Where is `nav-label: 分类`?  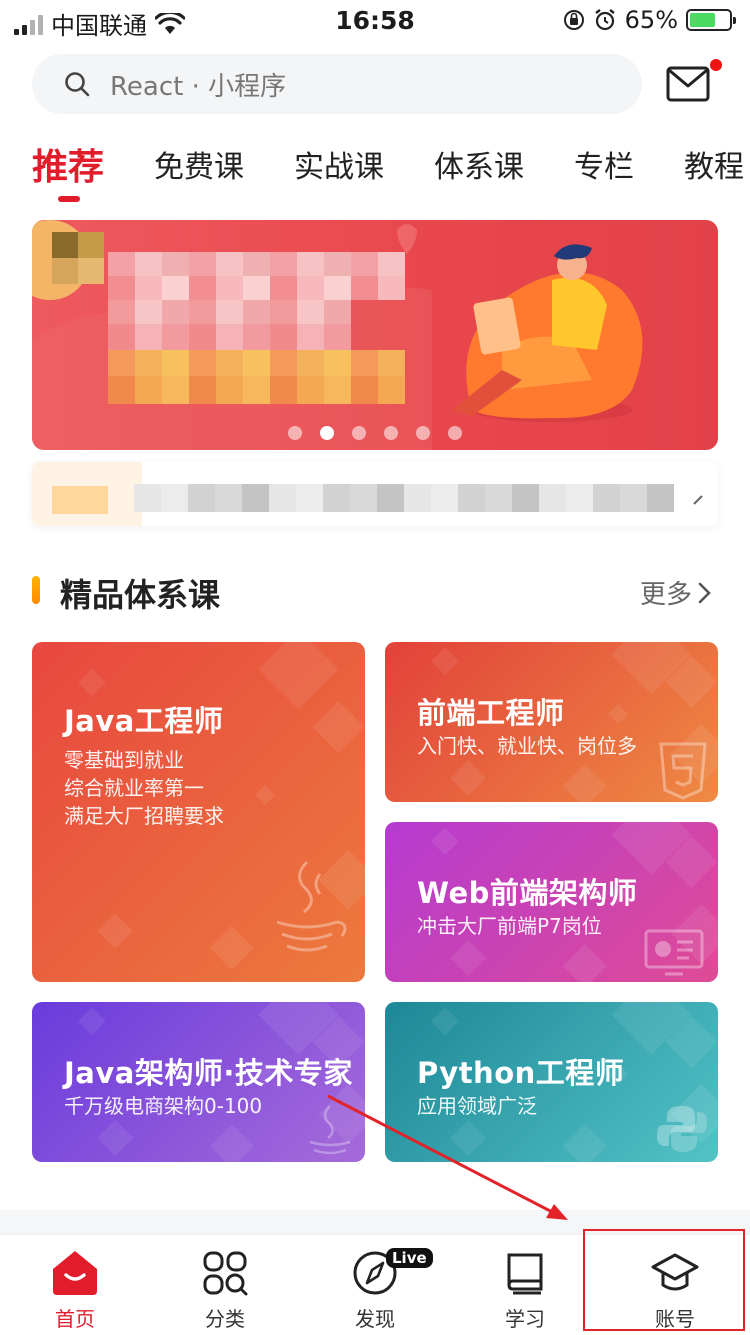 nav-label: 分类 is located at coordinates (225, 1319).